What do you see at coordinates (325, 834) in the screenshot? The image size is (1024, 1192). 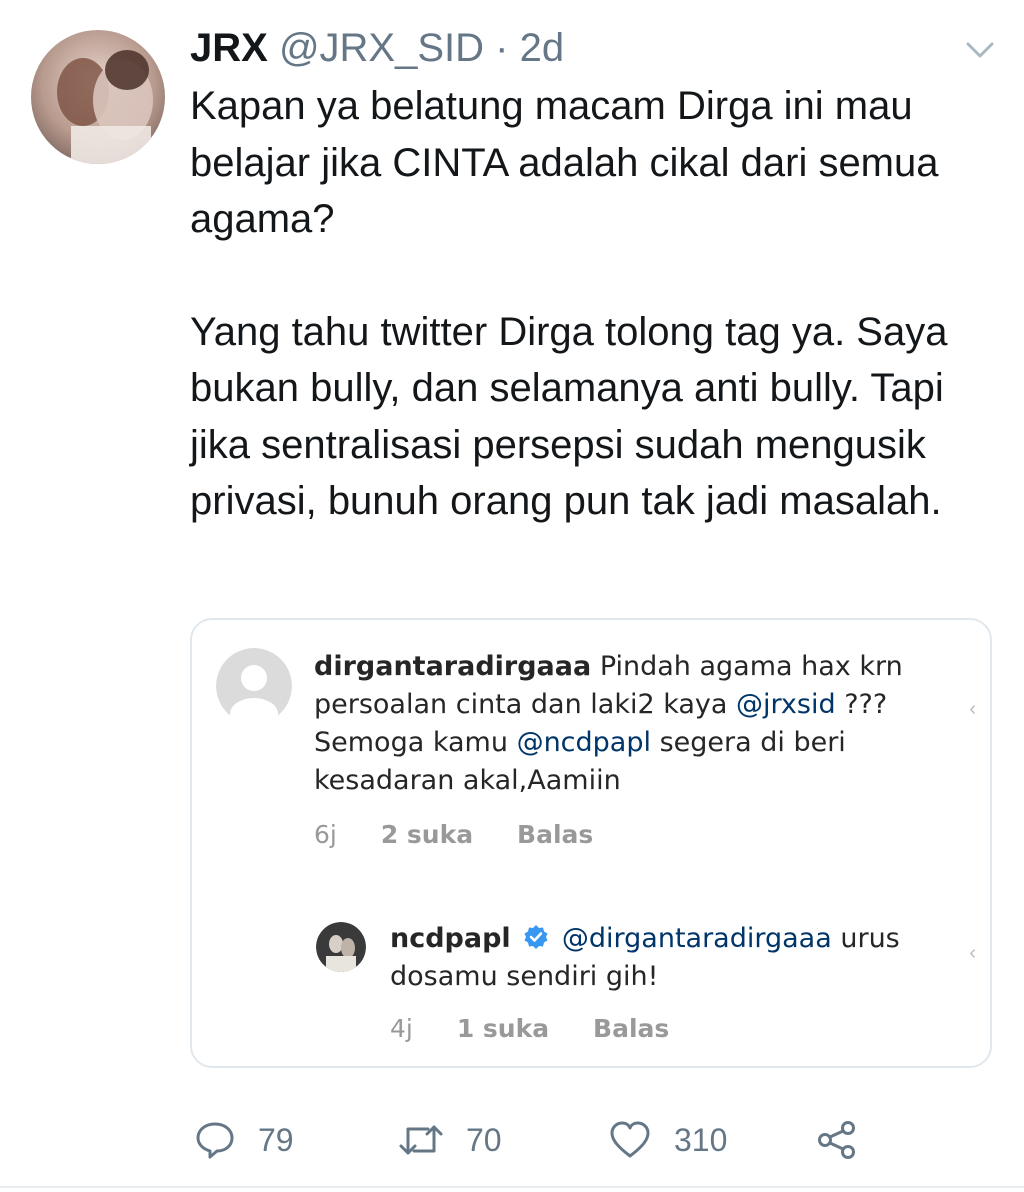 I see `comment-age: 6j` at bounding box center [325, 834].